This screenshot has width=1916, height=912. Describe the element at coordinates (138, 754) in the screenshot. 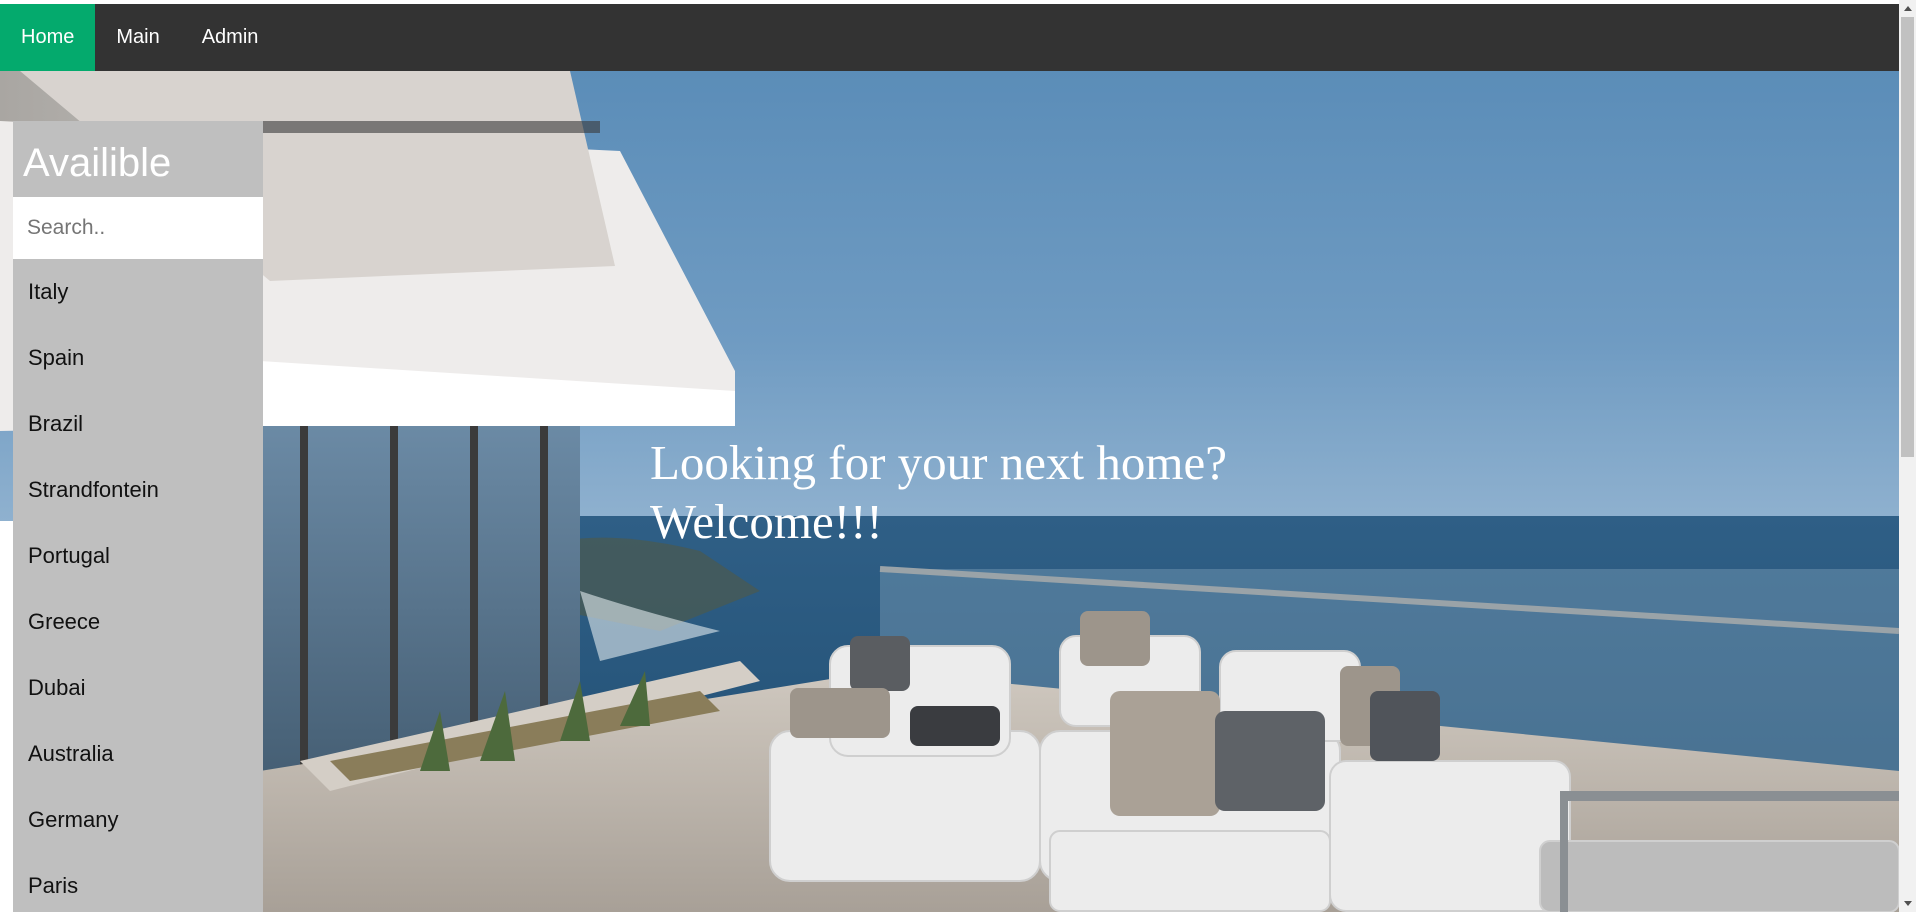

I see `location-item-australia: Australia` at that location.